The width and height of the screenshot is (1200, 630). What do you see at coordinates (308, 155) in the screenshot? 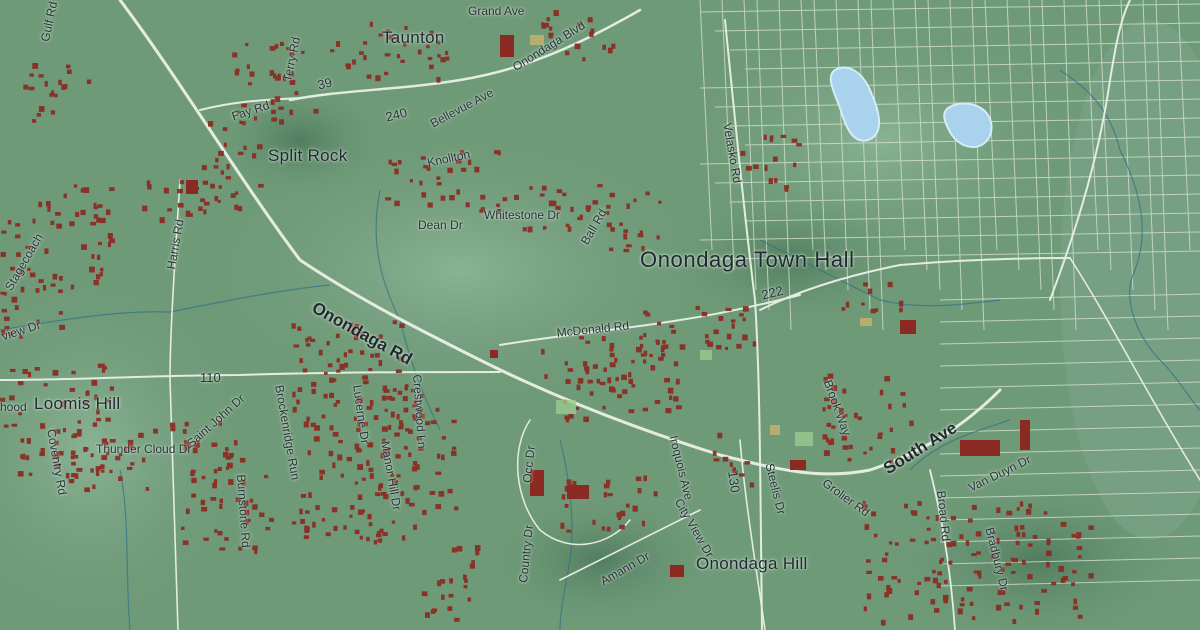
I see `place-split-rock: Split Rock` at bounding box center [308, 155].